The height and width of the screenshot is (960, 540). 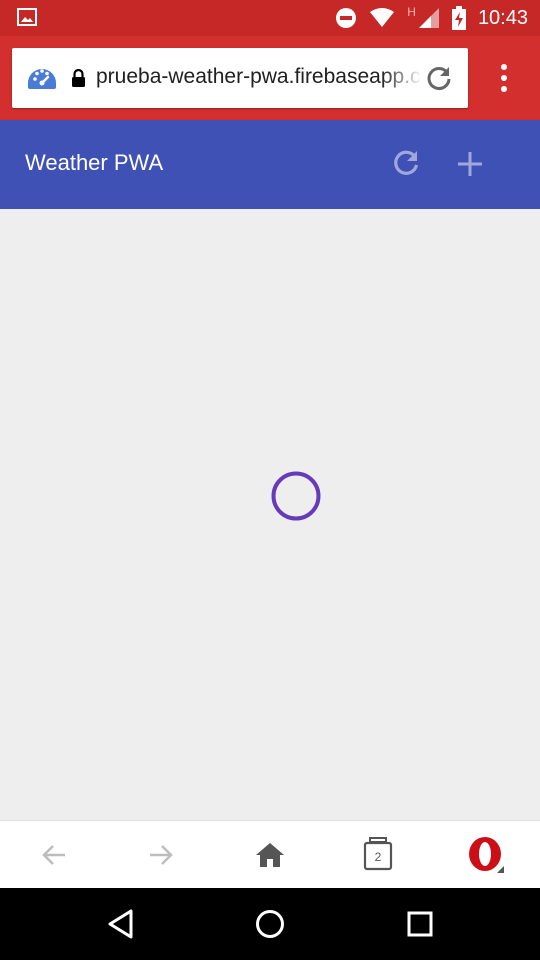 I want to click on gallery-icon, so click(x=27, y=17).